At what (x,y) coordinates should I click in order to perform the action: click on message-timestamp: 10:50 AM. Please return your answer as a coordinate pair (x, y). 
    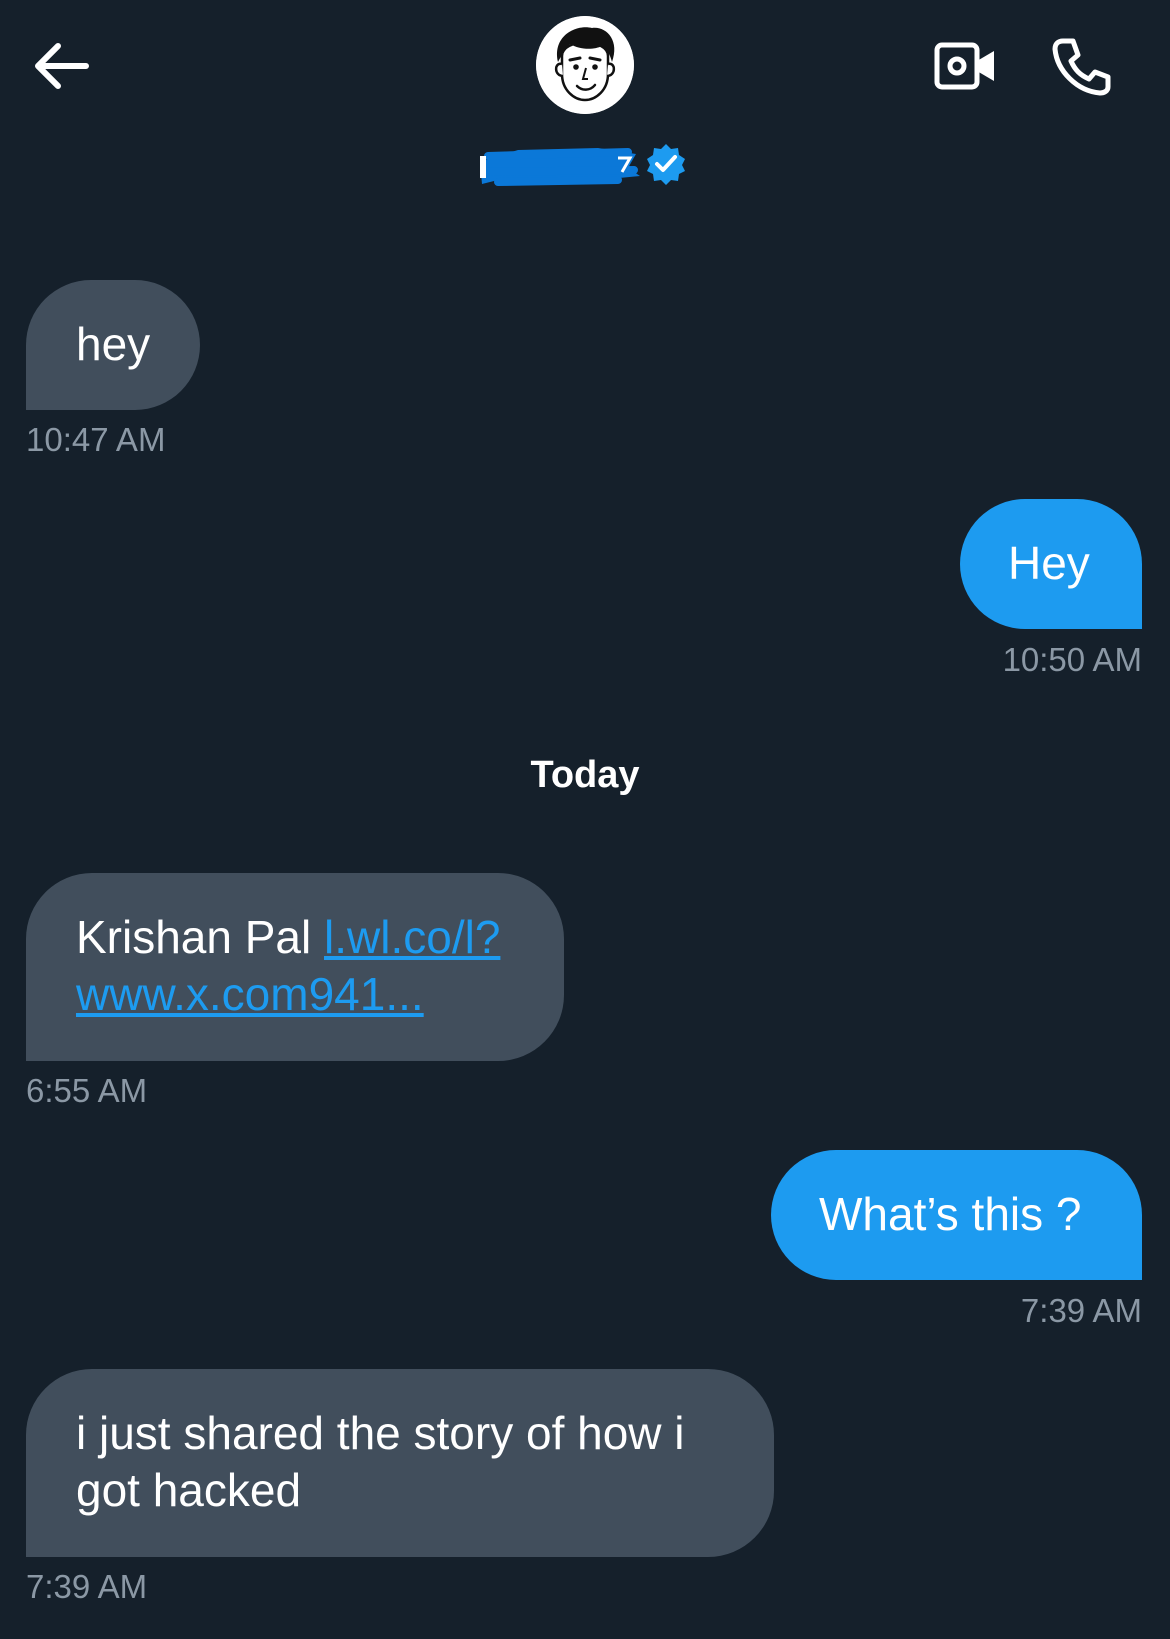
    Looking at the image, I should click on (1072, 659).